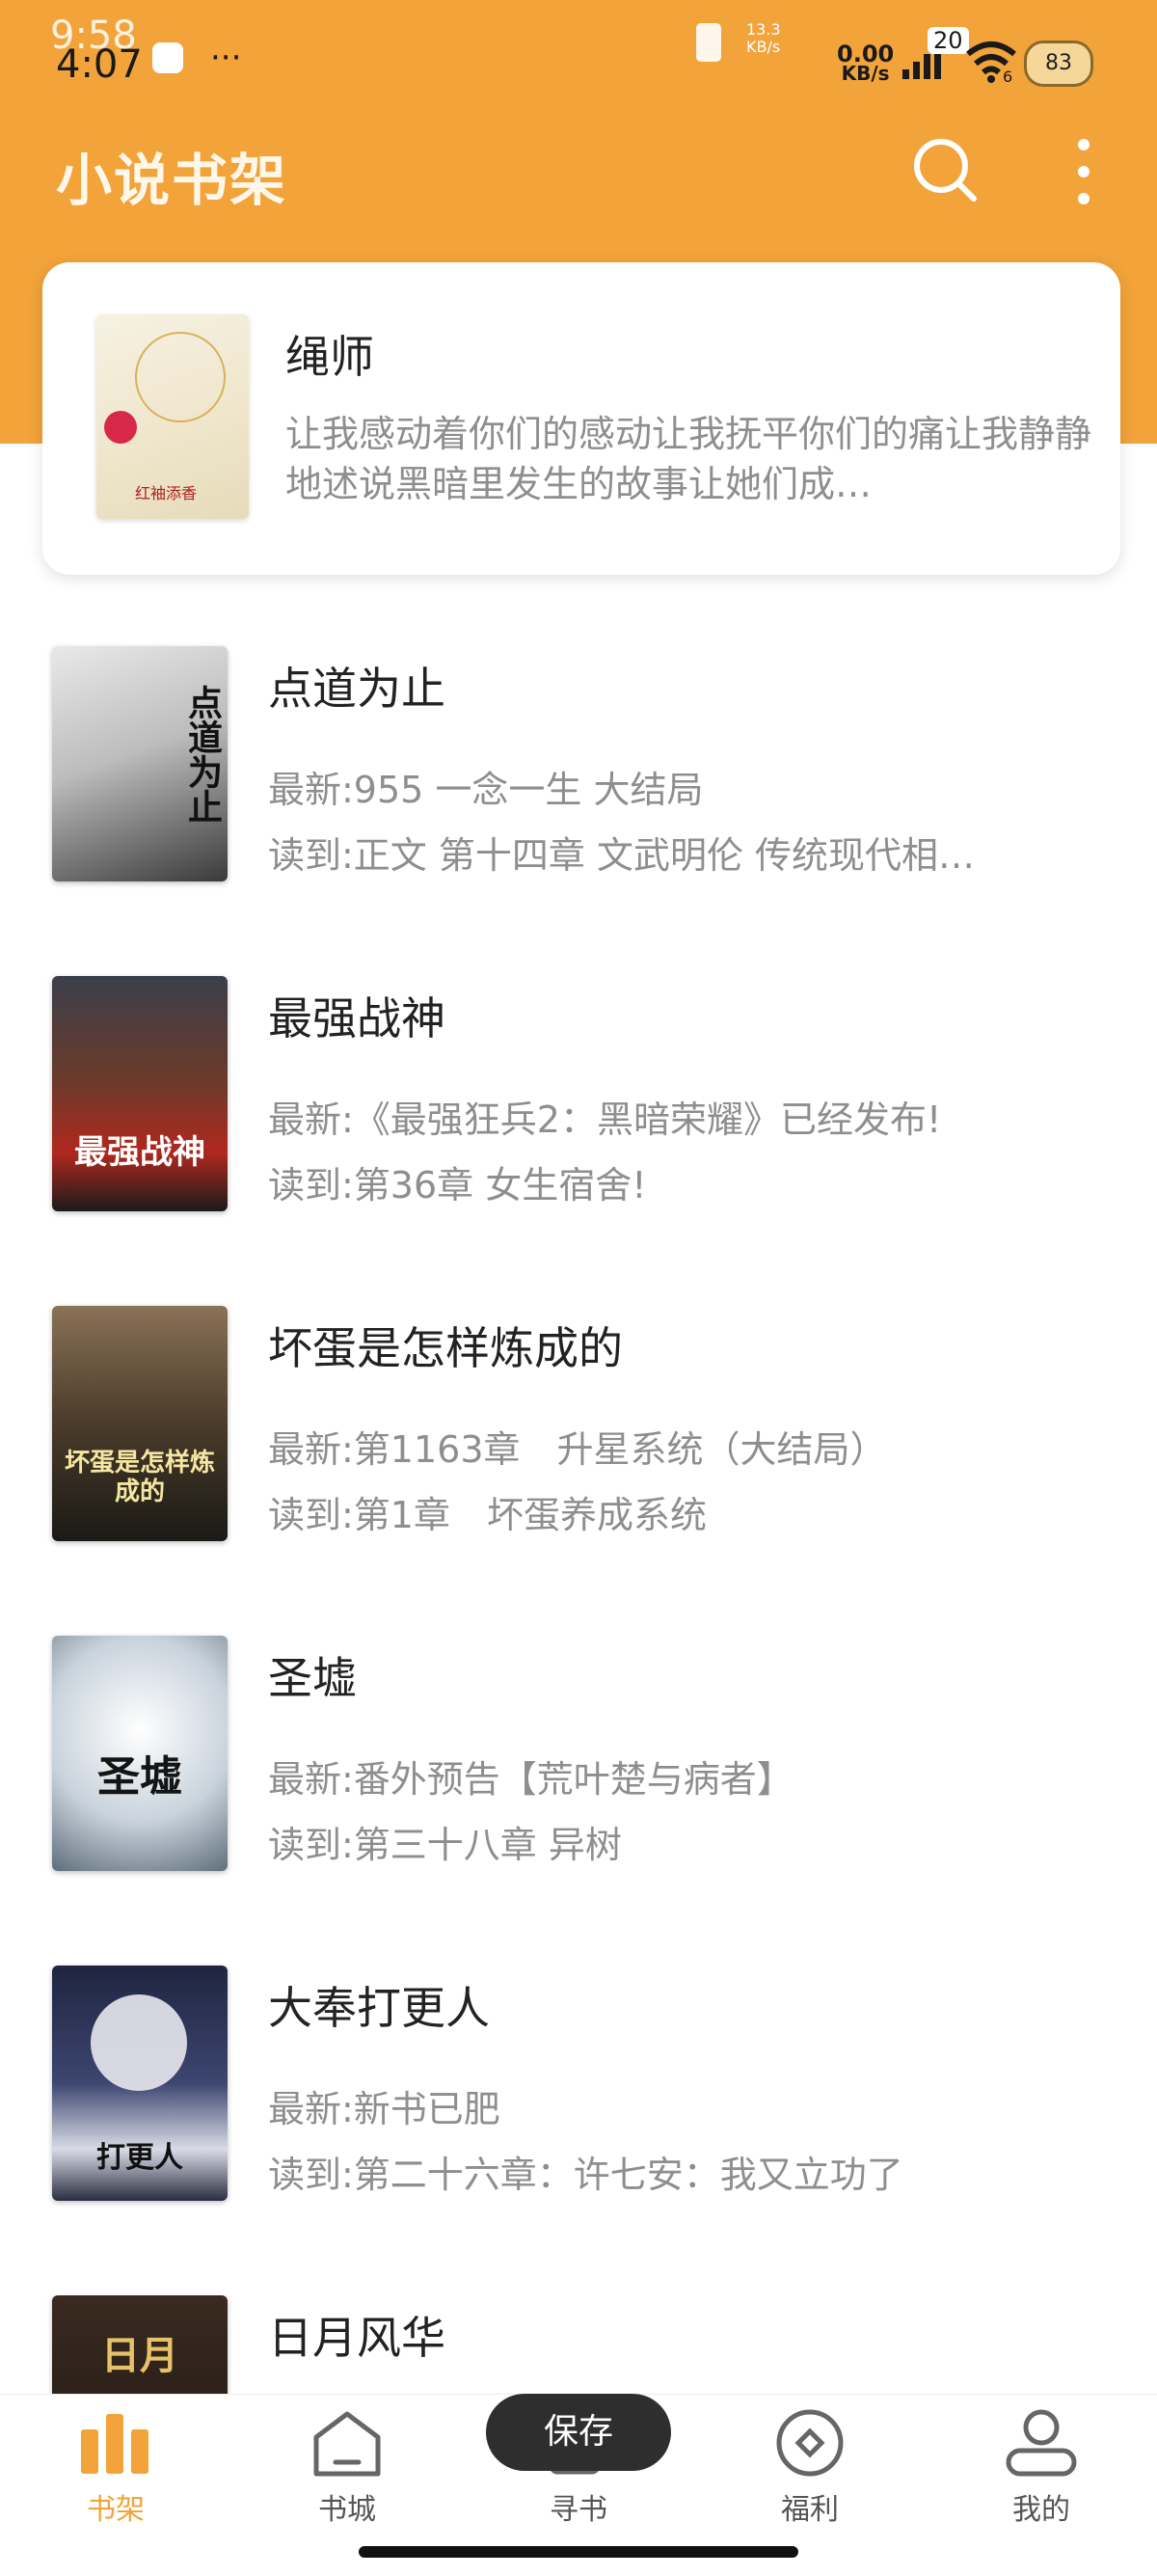  I want to click on book-cover: 点道为止, so click(140, 763).